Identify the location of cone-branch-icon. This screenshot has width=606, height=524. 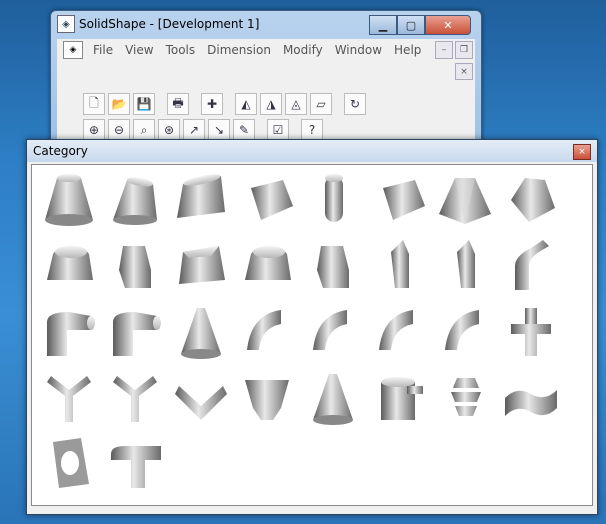
(333, 398).